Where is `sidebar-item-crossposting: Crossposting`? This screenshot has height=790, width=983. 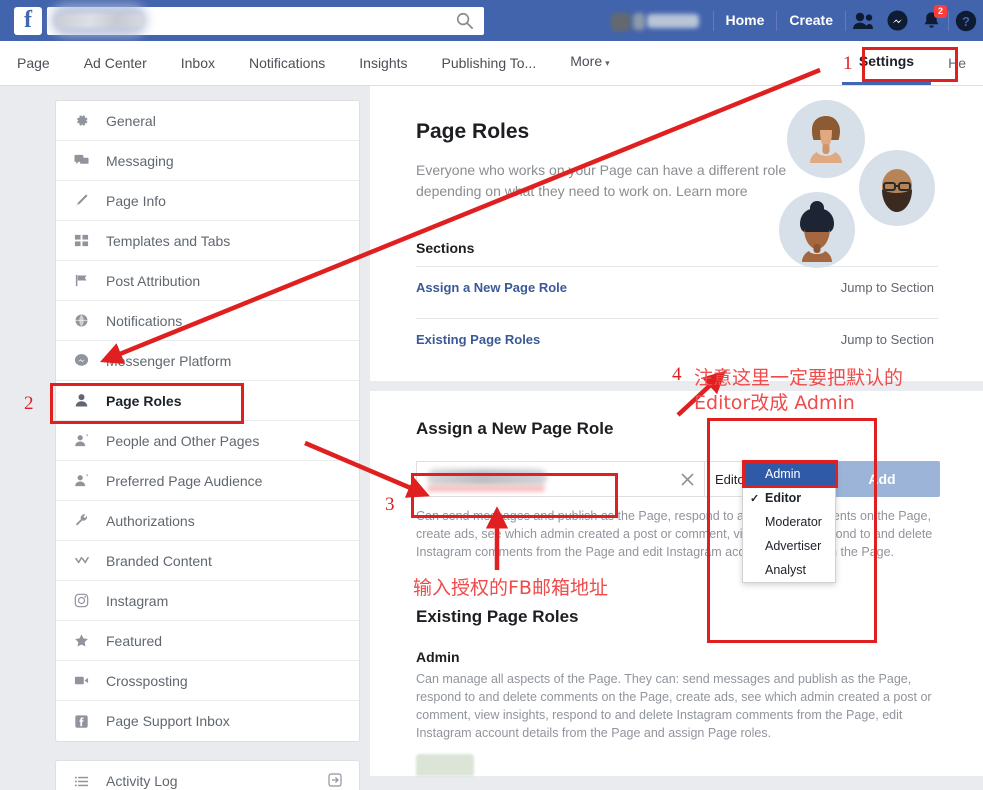
sidebar-item-crossposting: Crossposting is located at coordinates (207, 681).